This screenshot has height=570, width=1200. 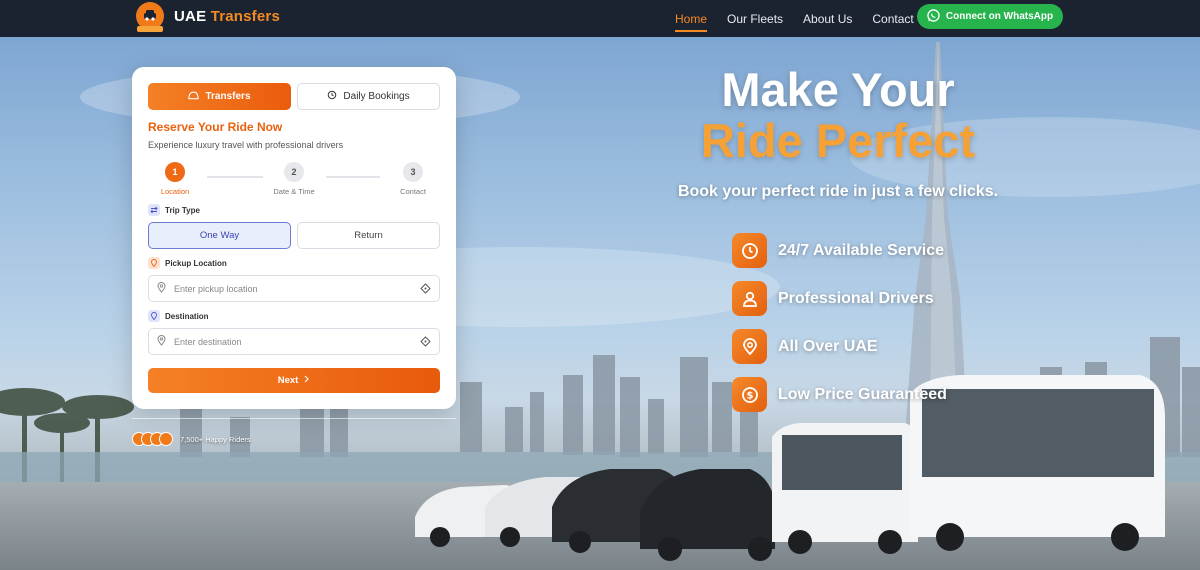 I want to click on happy-riders-count: 7,500+ Happy Riders, so click(x=215, y=439).